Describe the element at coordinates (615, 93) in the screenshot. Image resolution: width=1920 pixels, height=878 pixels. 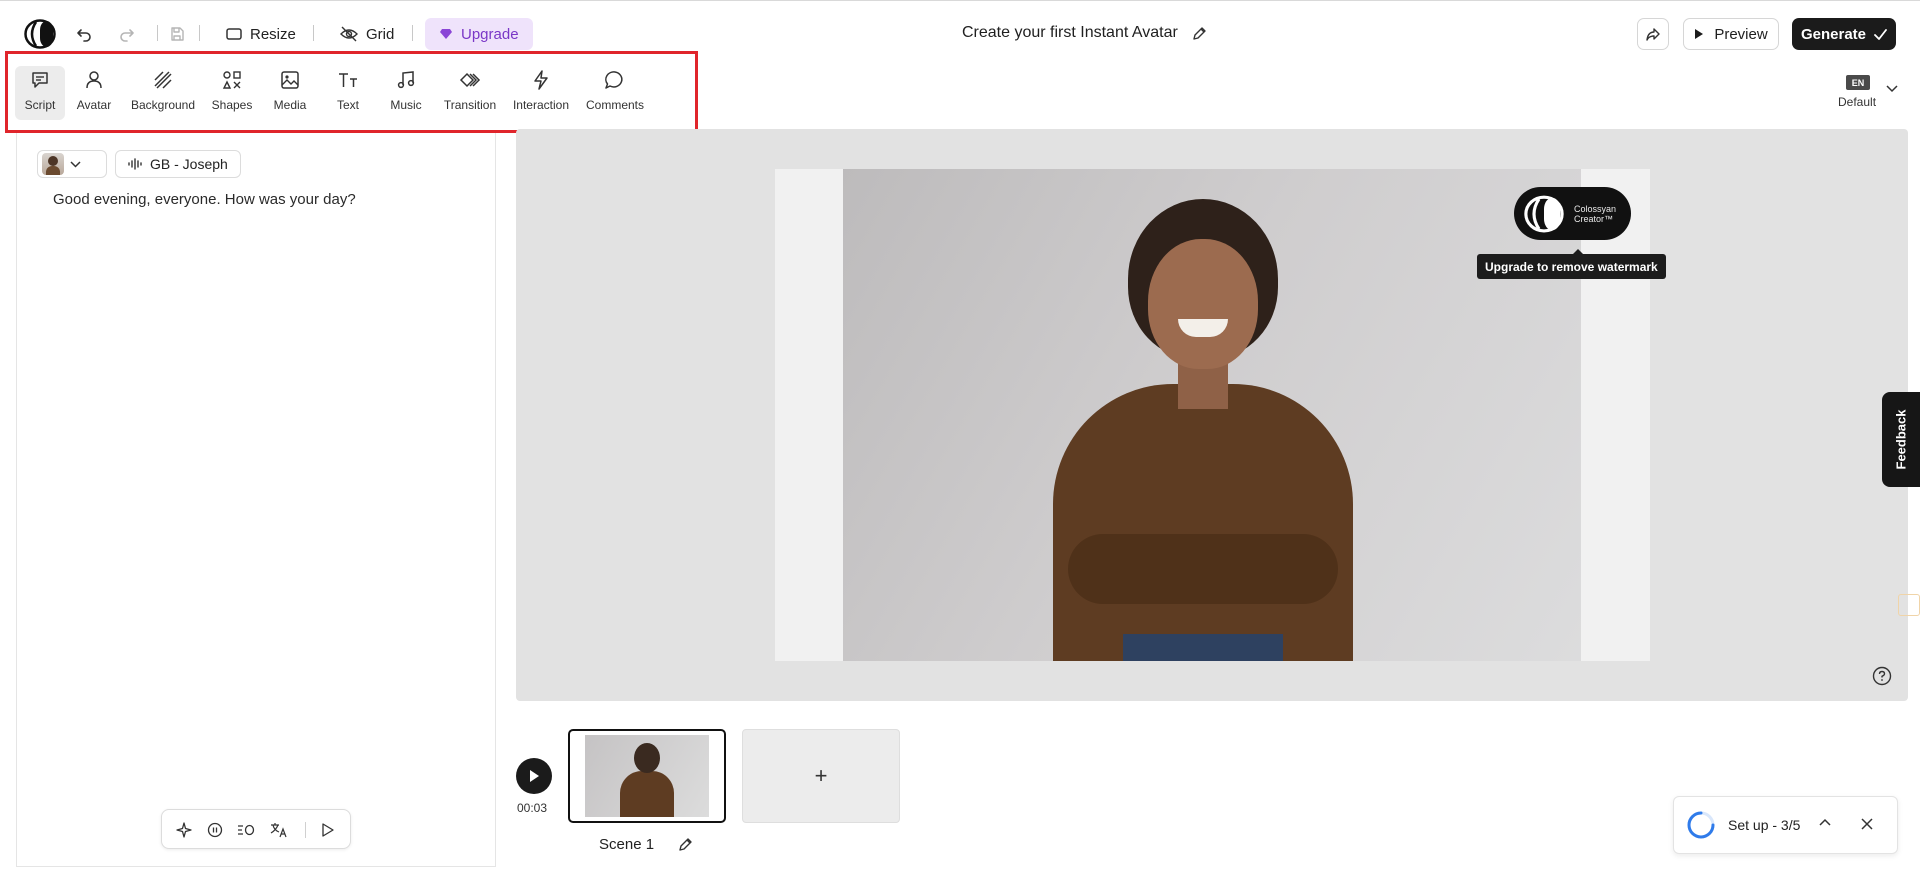
I see `tool-comments: Comments` at that location.